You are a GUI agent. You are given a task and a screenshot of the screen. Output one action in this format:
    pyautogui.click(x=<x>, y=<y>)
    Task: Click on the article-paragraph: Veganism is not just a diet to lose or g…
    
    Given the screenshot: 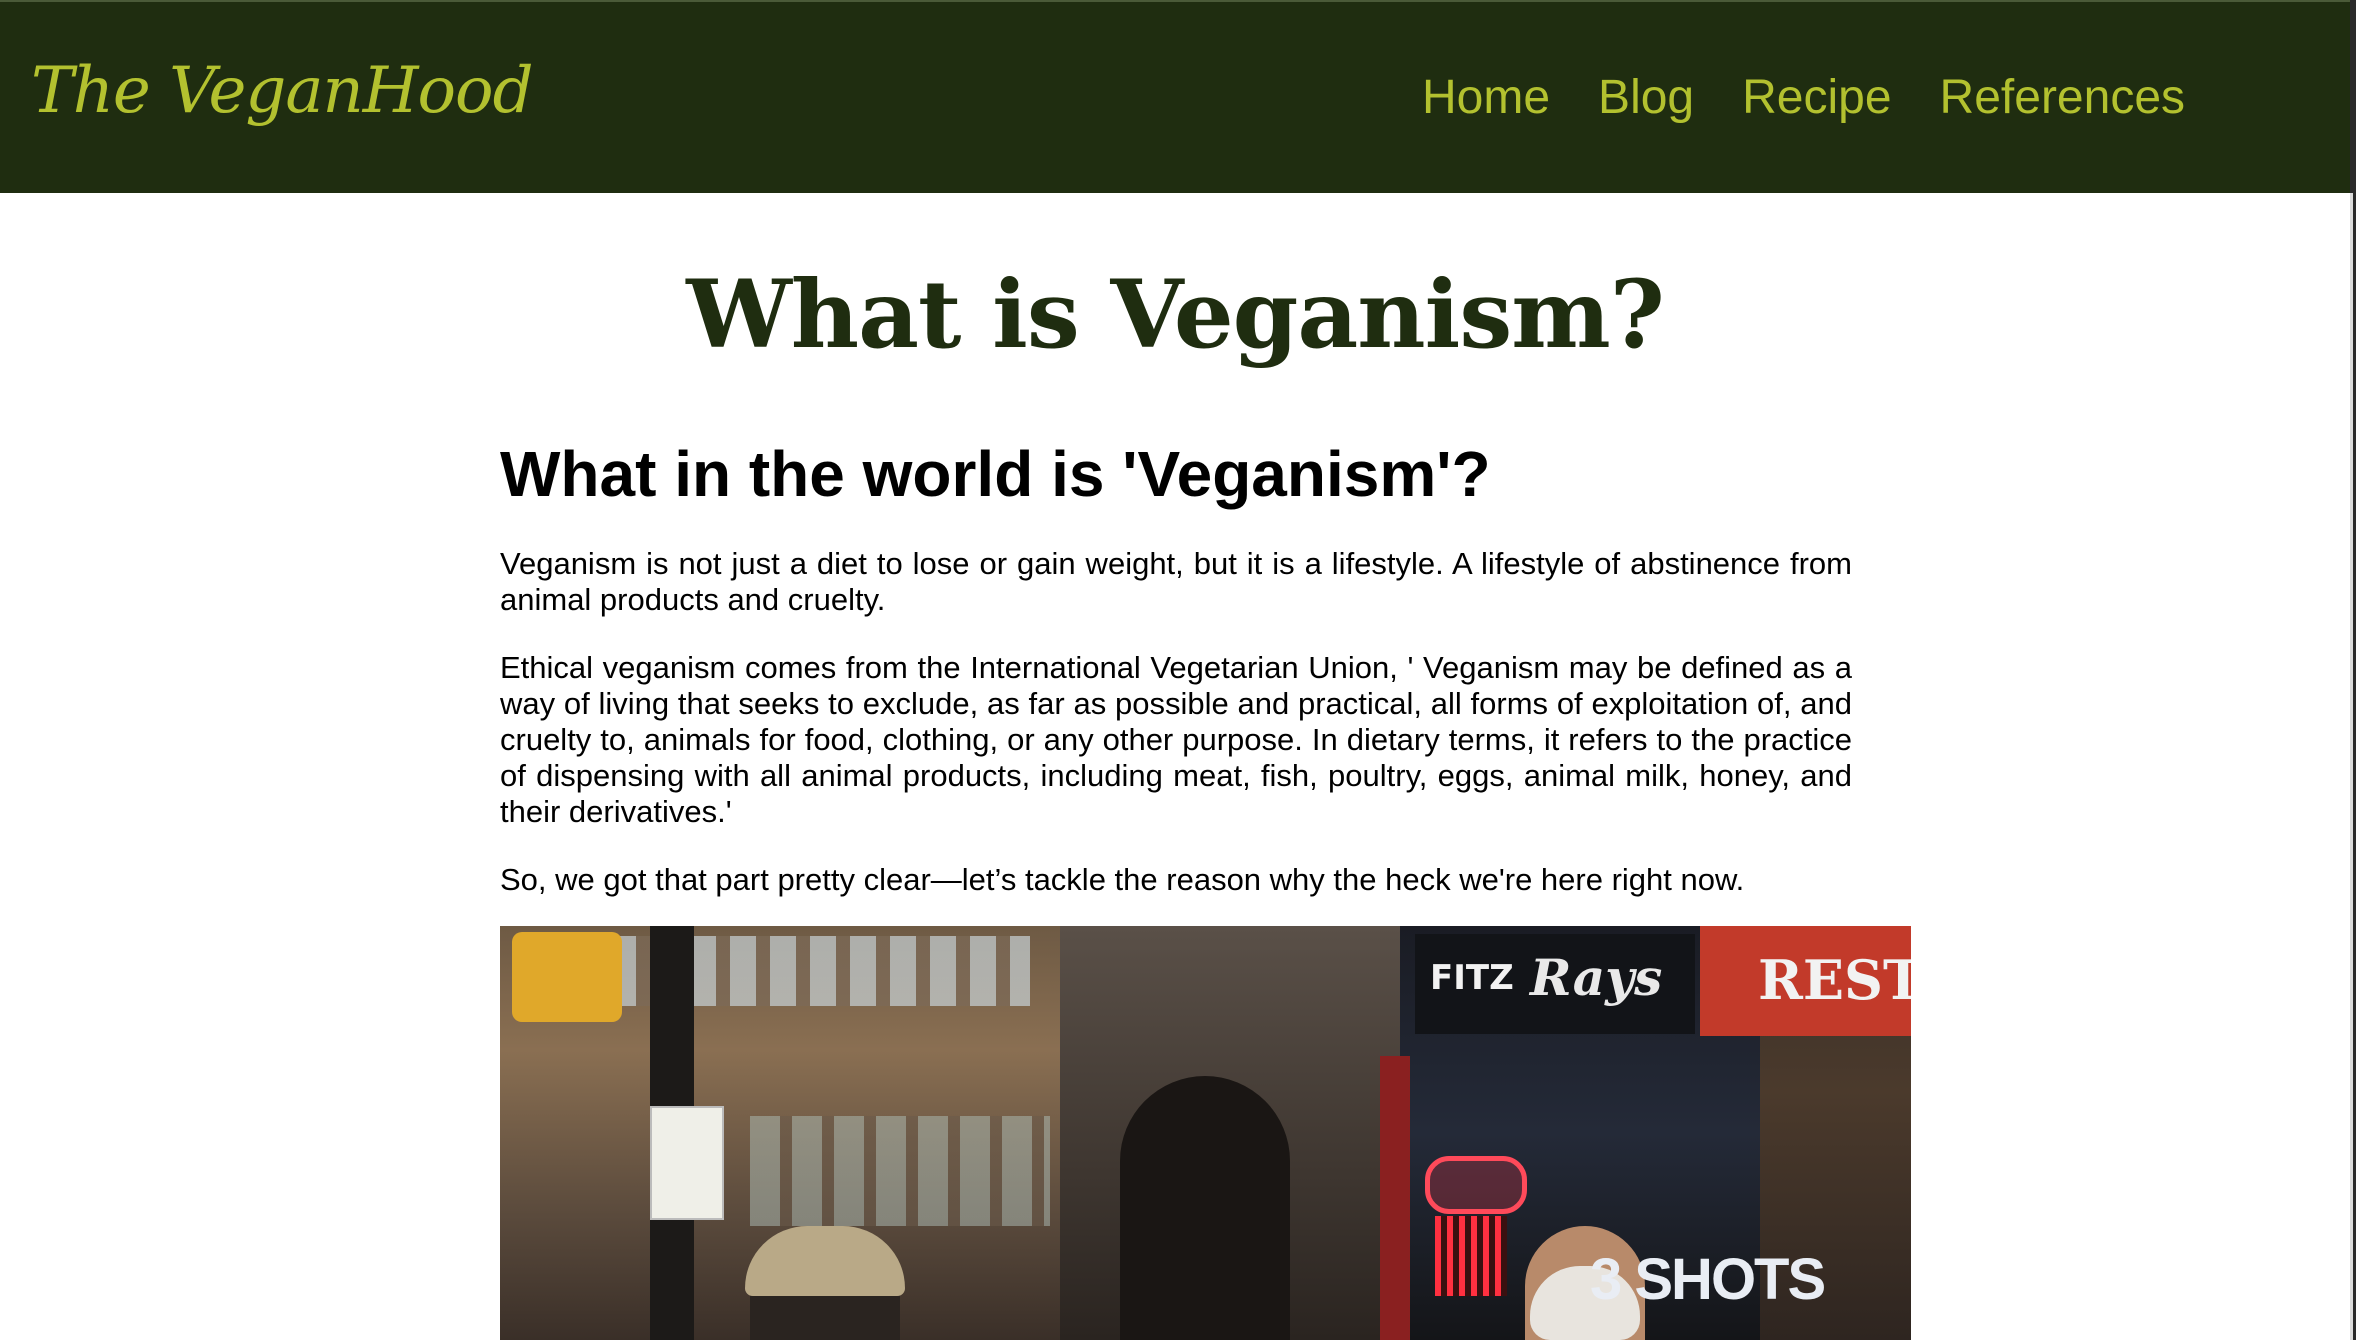 What is the action you would take?
    pyautogui.click(x=1176, y=581)
    